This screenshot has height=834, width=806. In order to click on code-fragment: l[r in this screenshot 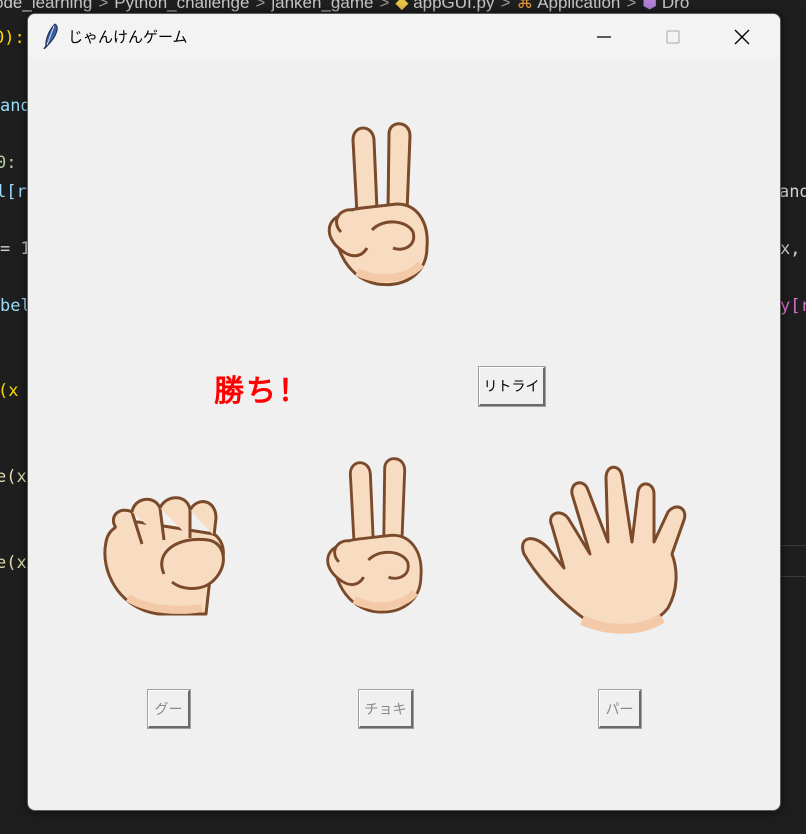, I will do `click(13, 192)`.